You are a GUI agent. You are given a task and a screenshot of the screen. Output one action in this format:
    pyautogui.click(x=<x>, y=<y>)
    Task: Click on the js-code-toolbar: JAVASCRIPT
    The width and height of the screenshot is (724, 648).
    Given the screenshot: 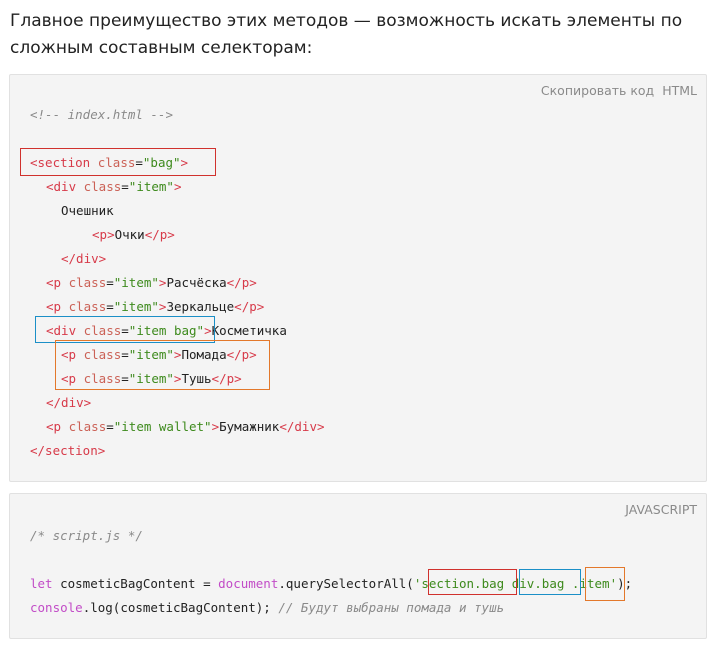 What is the action you would take?
    pyautogui.click(x=661, y=510)
    